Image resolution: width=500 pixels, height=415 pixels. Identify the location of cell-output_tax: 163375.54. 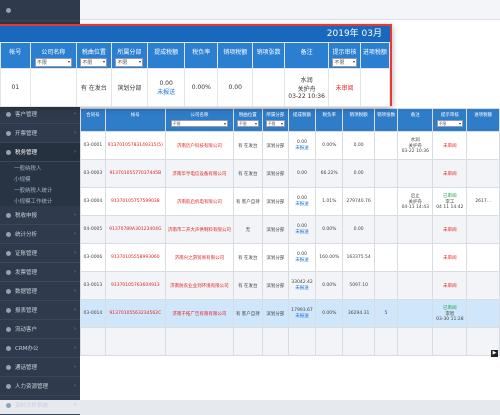
(358, 257).